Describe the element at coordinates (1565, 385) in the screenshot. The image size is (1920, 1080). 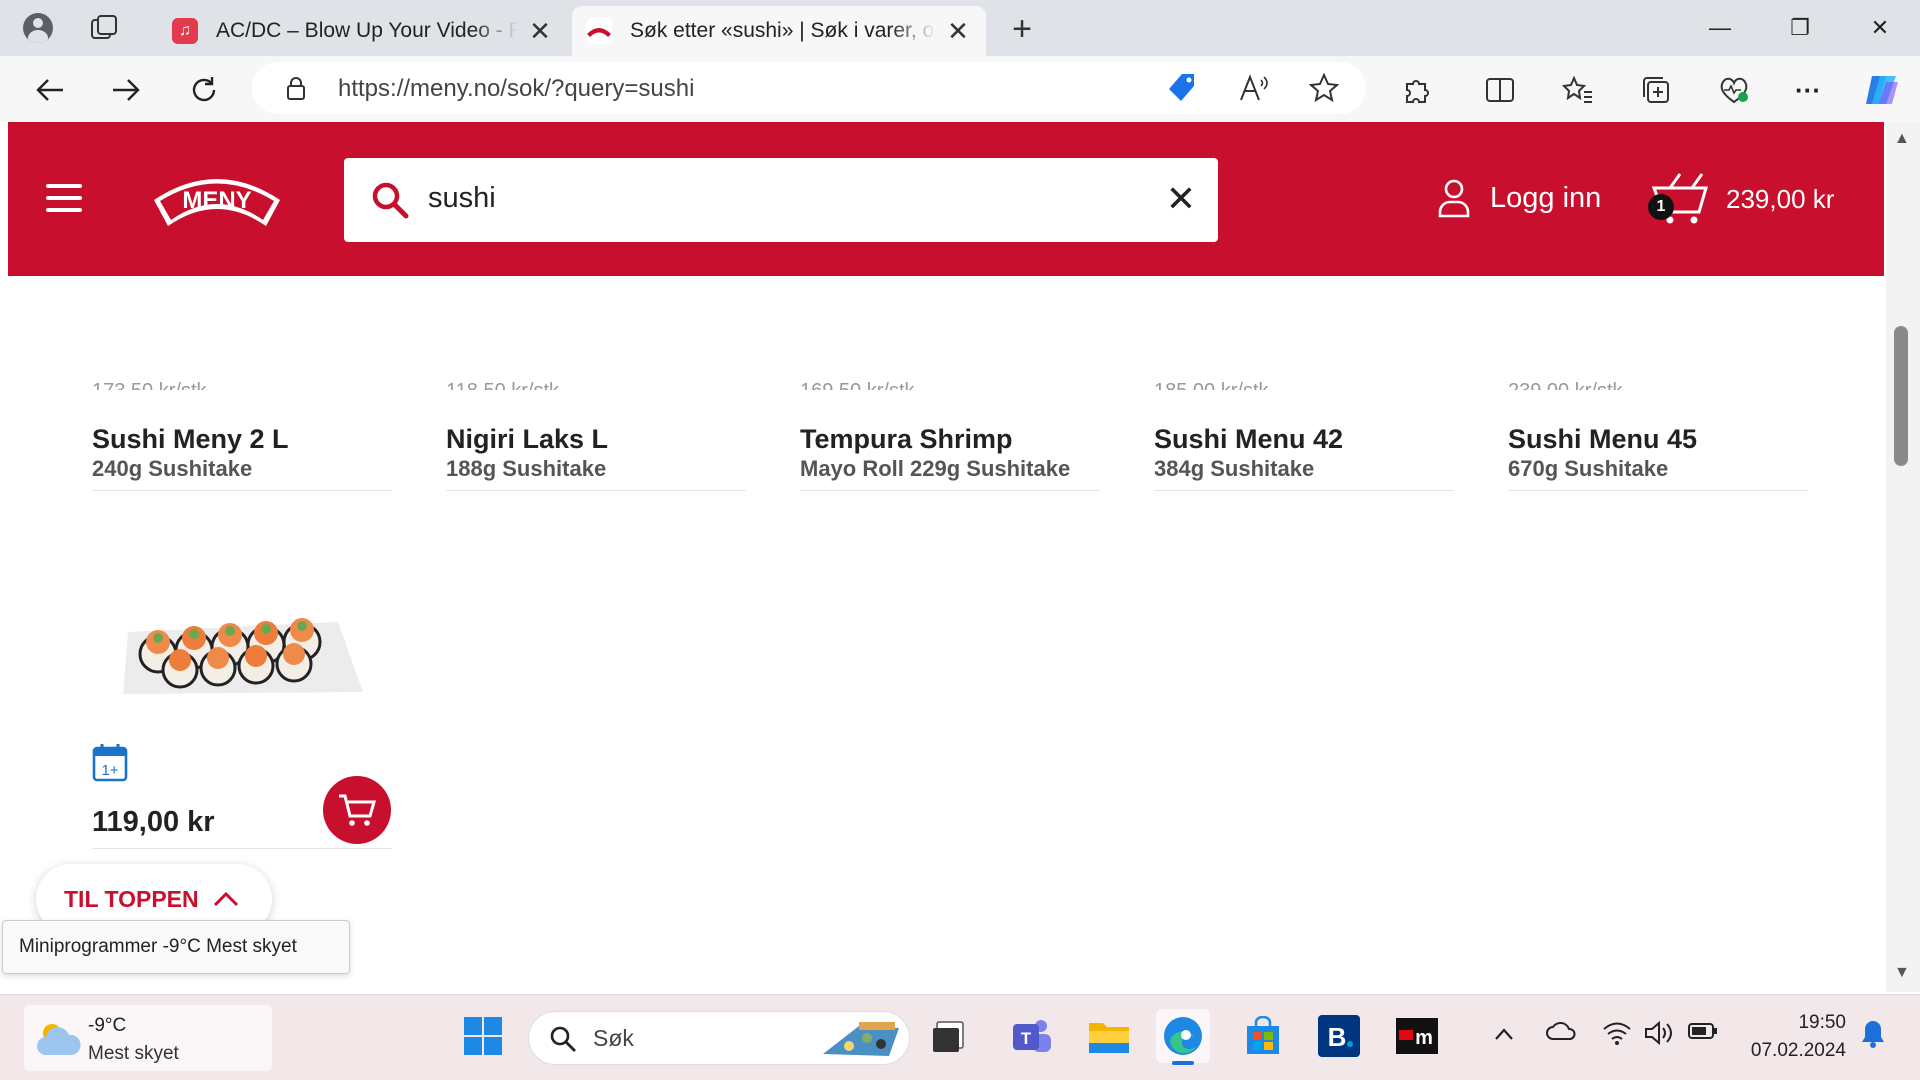
I see `unit-price: 239,00 kr/stk` at that location.